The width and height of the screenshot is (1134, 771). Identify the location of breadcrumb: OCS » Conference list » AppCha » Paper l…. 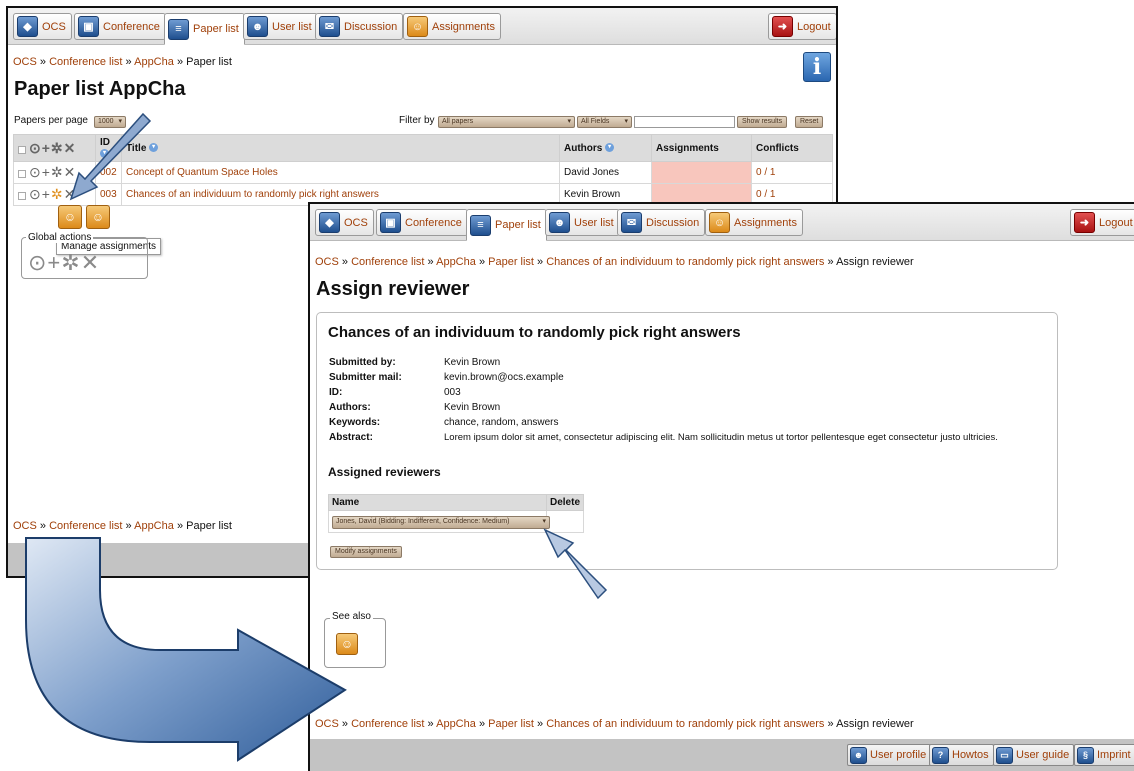
(122, 62).